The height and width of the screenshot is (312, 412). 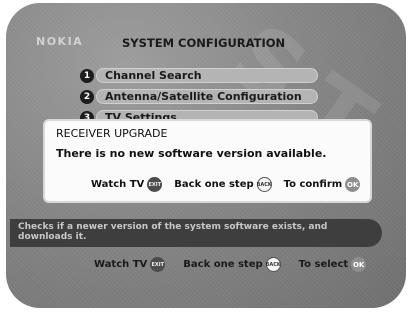 What do you see at coordinates (204, 43) in the screenshot?
I see `page-title: SYSTEM CONFIGURATION` at bounding box center [204, 43].